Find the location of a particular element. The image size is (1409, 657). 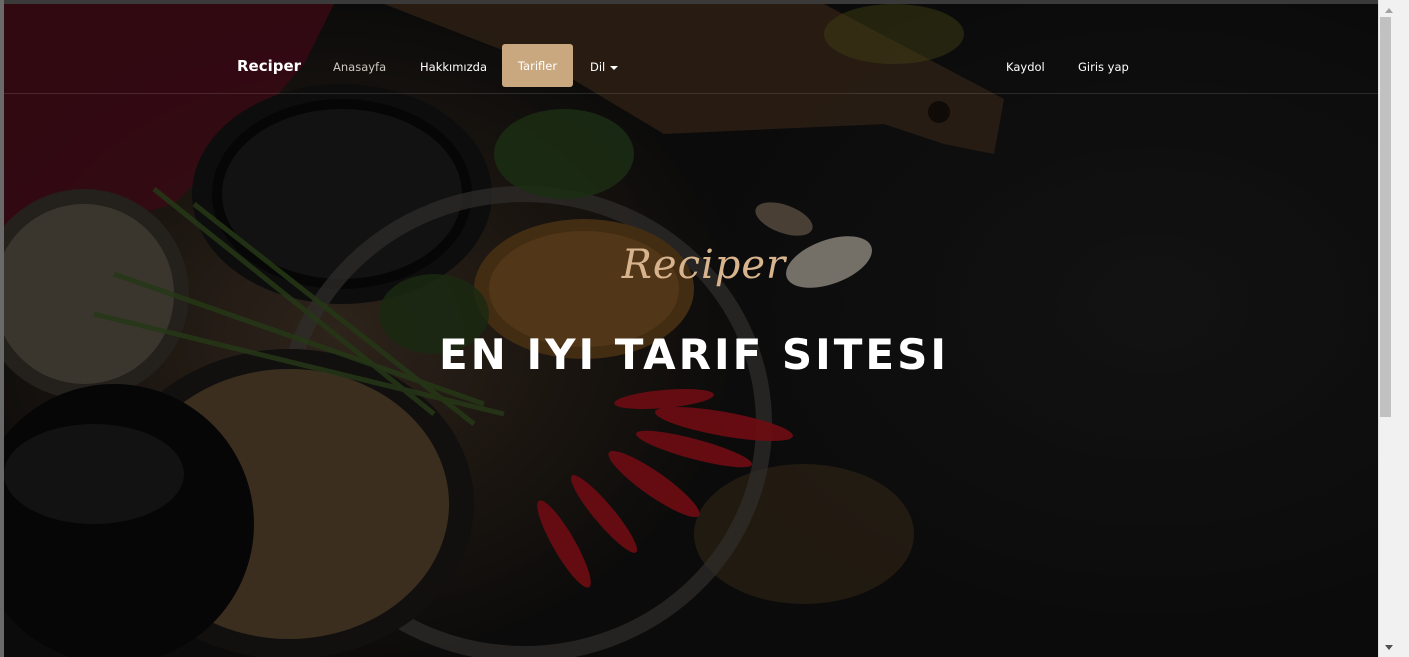

language-dropdown: Dil is located at coordinates (604, 67).